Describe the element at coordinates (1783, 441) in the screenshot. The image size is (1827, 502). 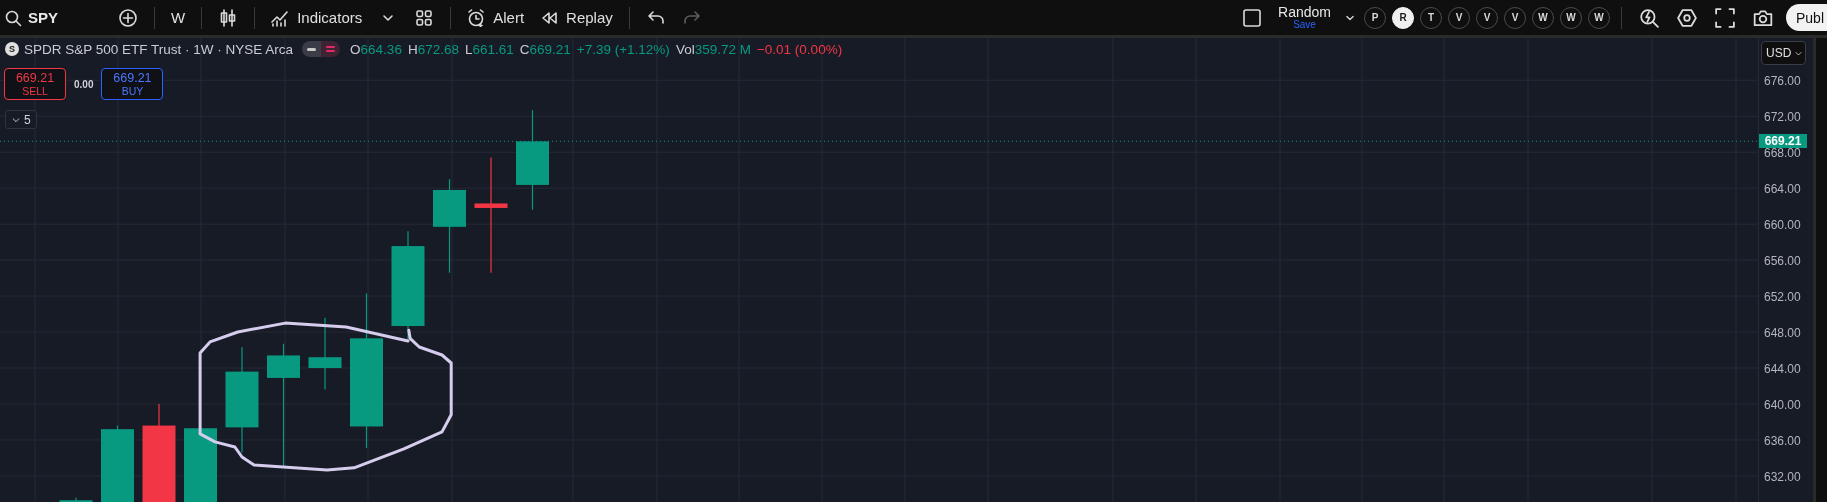
I see `price-tick: 636.00` at that location.